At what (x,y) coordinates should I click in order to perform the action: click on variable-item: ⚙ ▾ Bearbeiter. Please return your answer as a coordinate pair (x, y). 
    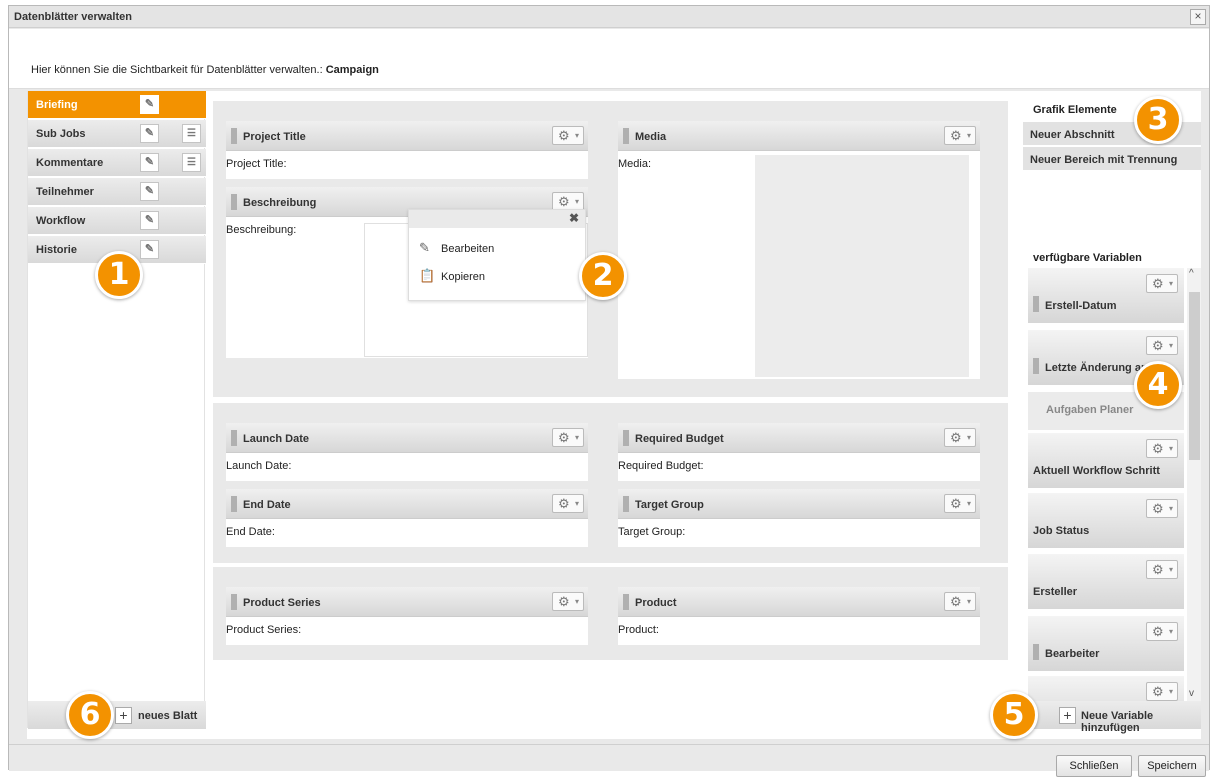
    Looking at the image, I should click on (1106, 643).